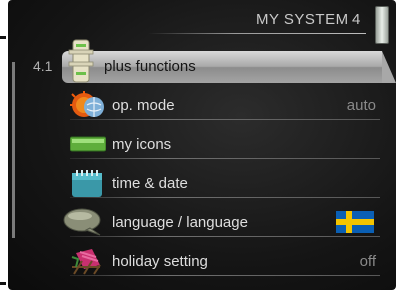 Image resolution: width=402 pixels, height=298 pixels. What do you see at coordinates (87, 183) in the screenshot?
I see `calendar-icon` at bounding box center [87, 183].